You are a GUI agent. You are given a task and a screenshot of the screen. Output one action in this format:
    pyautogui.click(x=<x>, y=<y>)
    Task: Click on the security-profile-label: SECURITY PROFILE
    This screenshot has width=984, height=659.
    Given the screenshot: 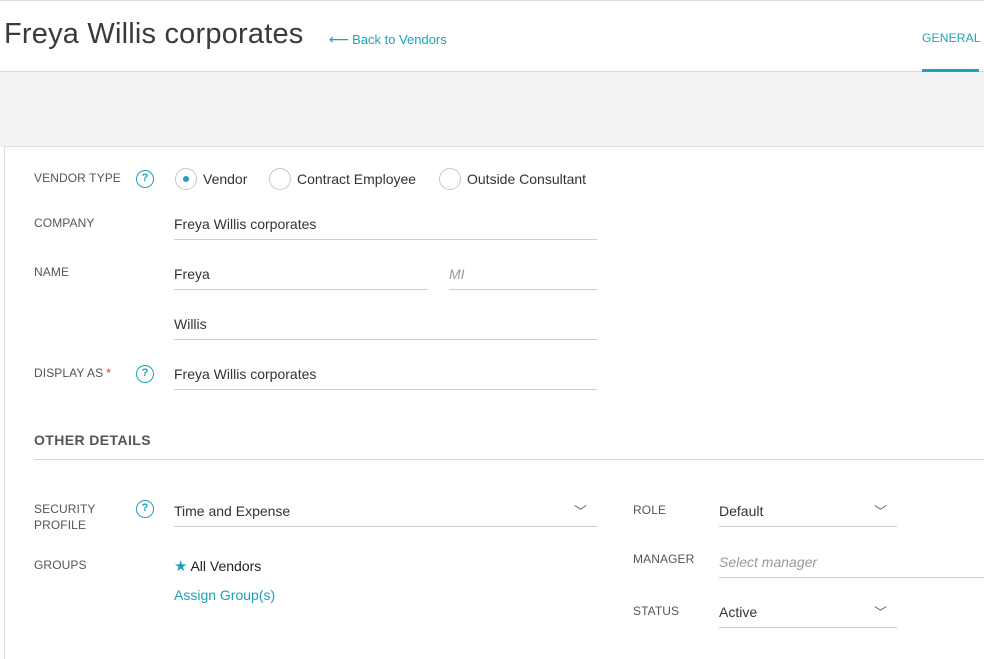 What is the action you would take?
    pyautogui.click(x=65, y=517)
    